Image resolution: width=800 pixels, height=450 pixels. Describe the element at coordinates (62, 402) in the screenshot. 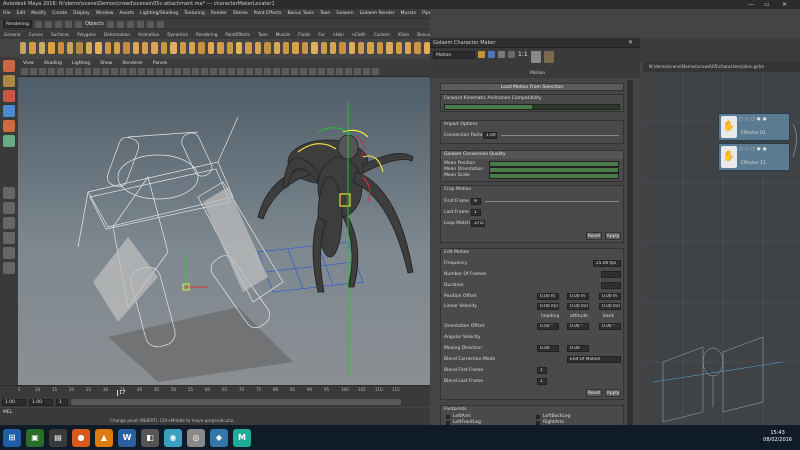

I see `range-frame-field: 1` at that location.